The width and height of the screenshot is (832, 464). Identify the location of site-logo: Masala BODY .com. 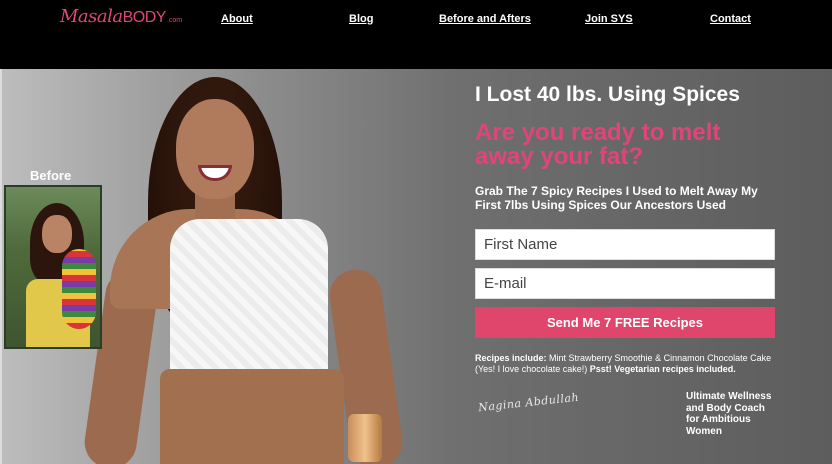
(121, 19).